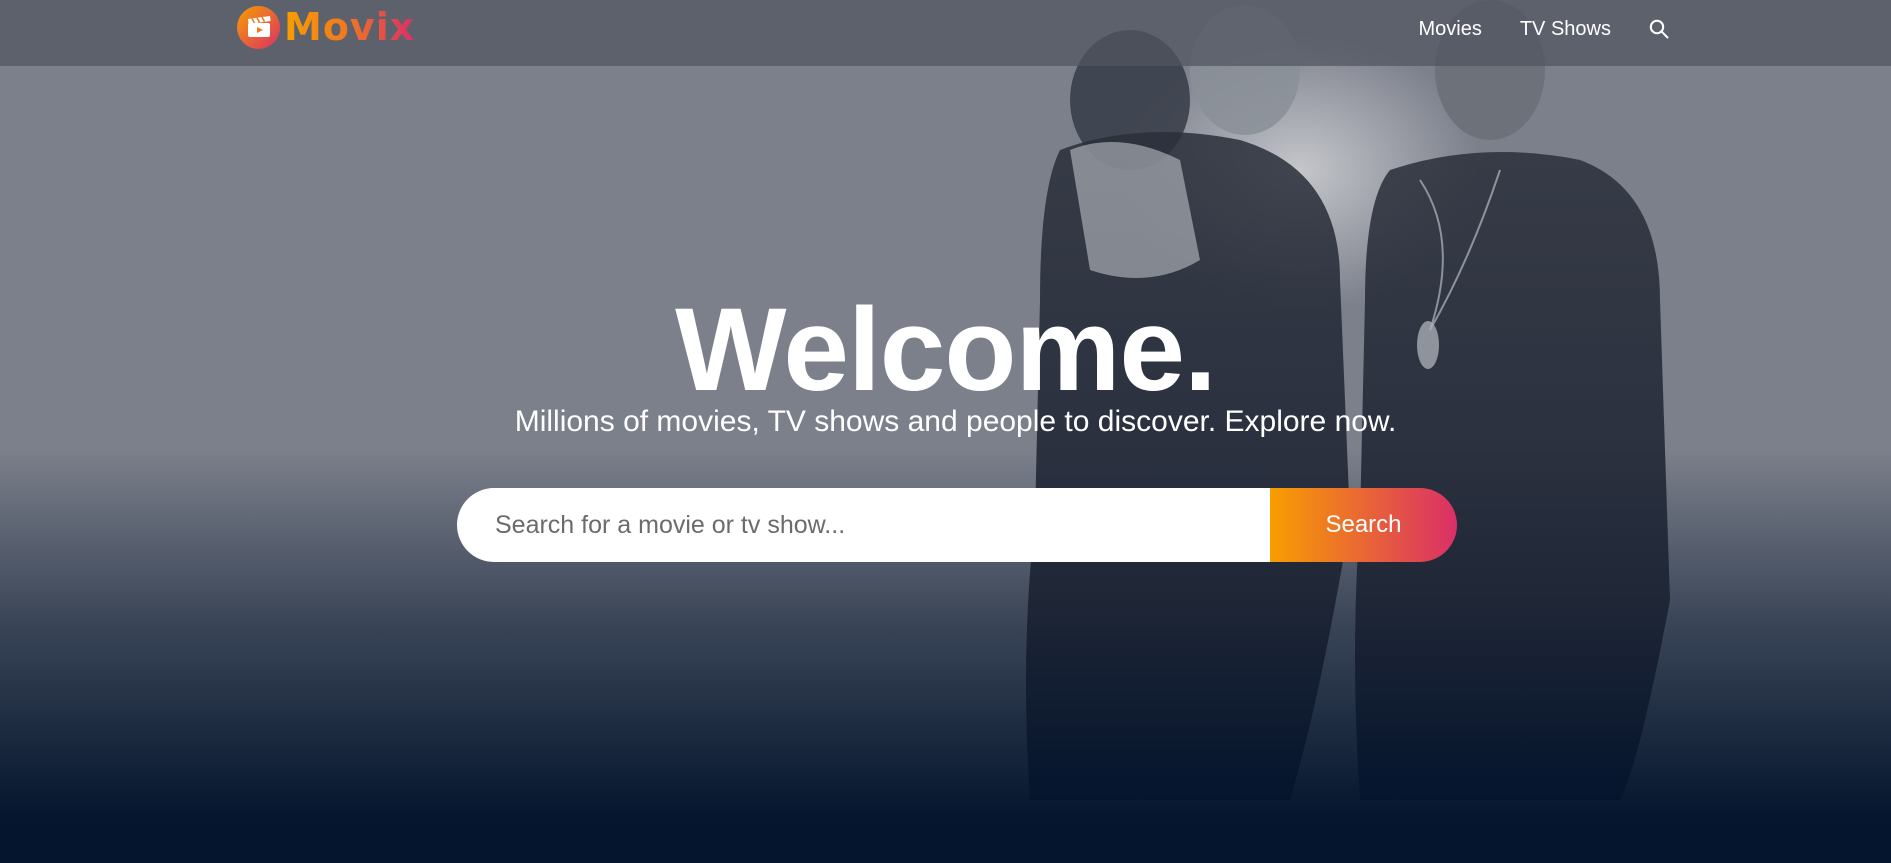  I want to click on search-button: Search, so click(1363, 525).